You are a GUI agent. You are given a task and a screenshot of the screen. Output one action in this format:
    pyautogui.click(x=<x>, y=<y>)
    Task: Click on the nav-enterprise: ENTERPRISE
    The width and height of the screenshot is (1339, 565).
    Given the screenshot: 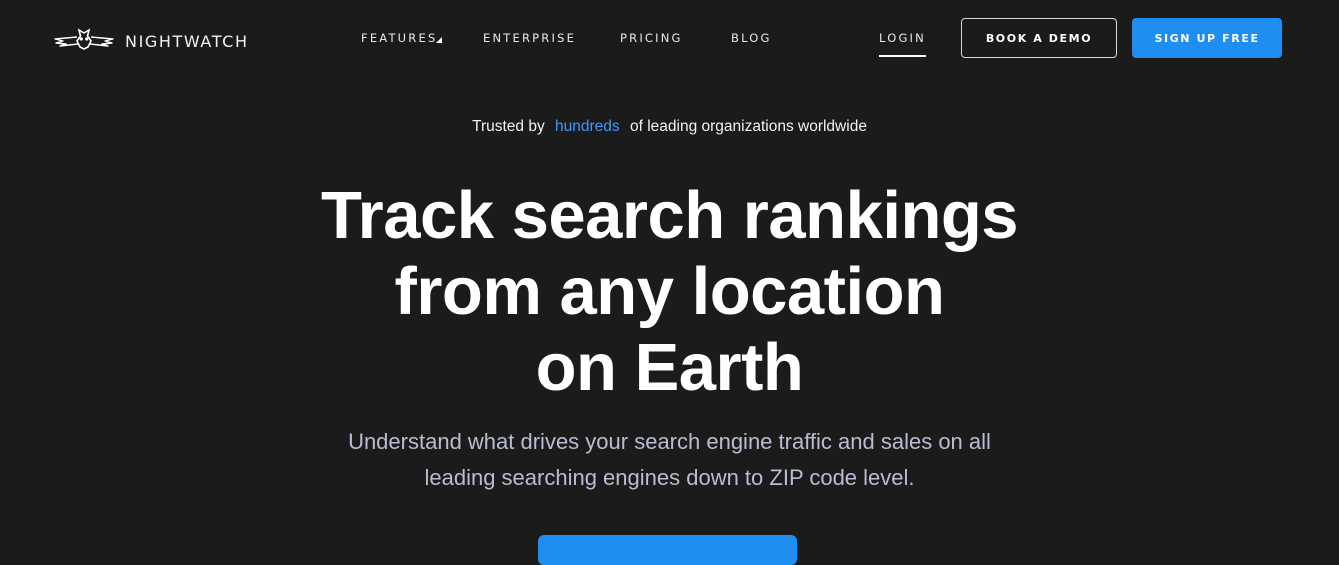 What is the action you would take?
    pyautogui.click(x=529, y=38)
    